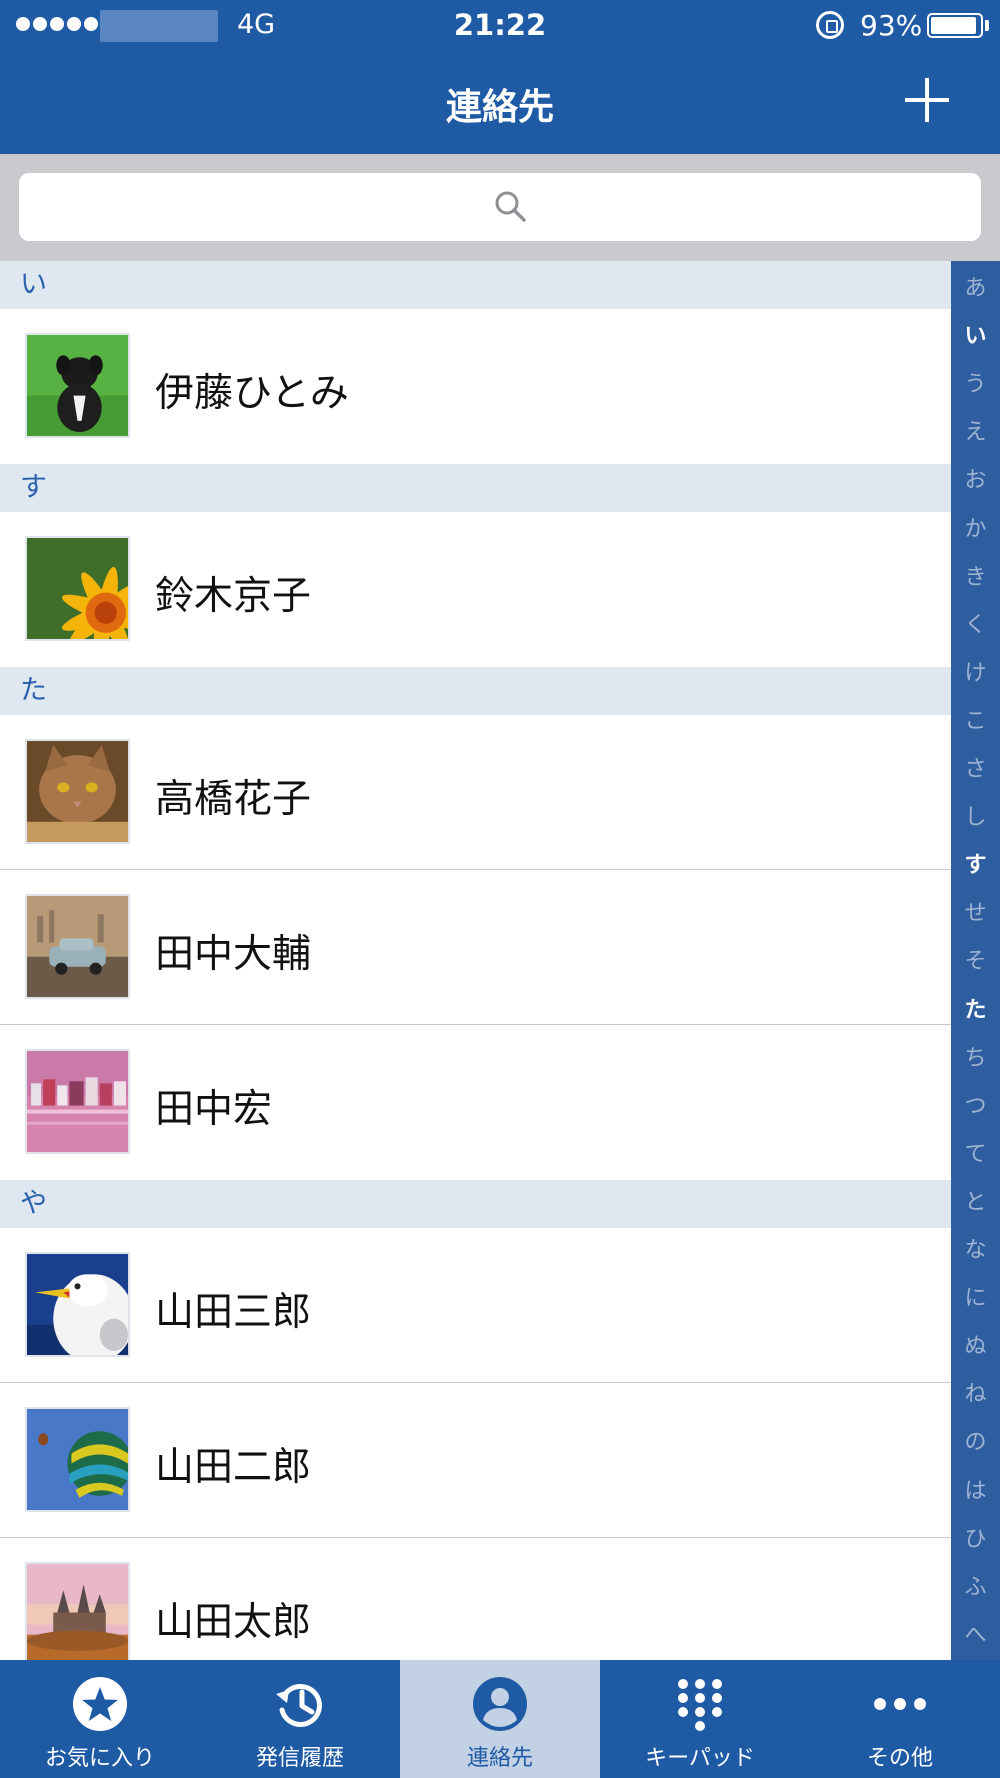 The image size is (1000, 1778). I want to click on section-header-ya: や, so click(475, 1204).